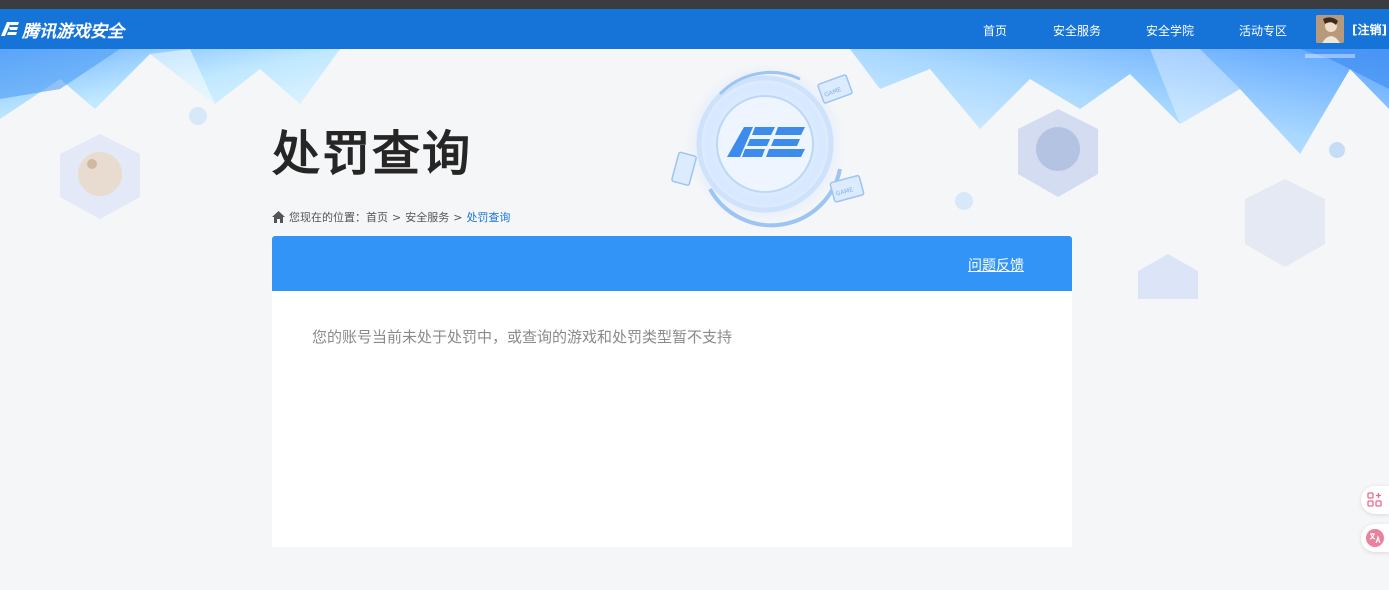  I want to click on breadcrumb: 您现在的位置： 首页 > 安全服务 > 处罚查询, so click(391, 217).